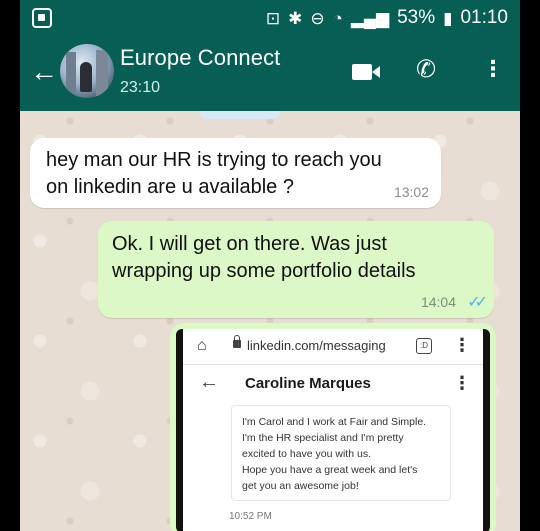 Image resolution: width=540 pixels, height=531 pixels. Describe the element at coordinates (426, 70) in the screenshot. I see `phone-icon: ✆` at that location.